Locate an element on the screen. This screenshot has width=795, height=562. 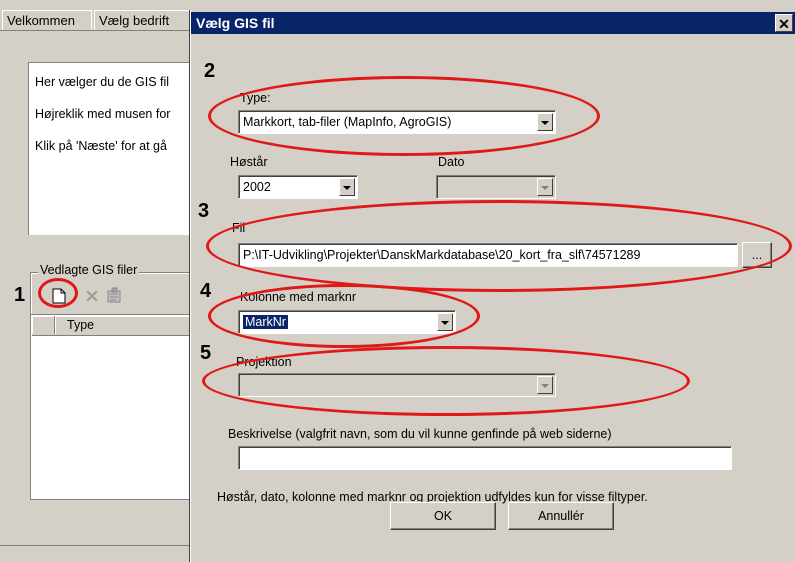
divider is located at coordinates (100, 545).